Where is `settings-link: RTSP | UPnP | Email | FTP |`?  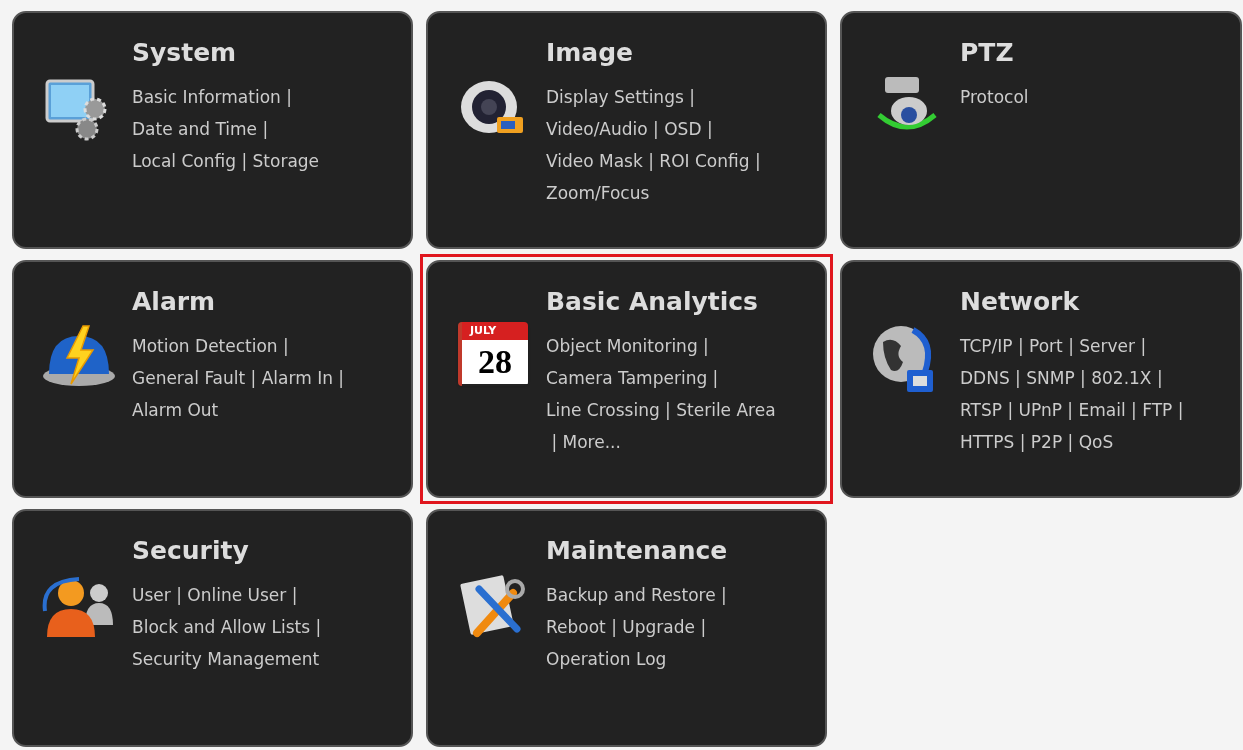
settings-link: RTSP | UPnP | Email | FTP | is located at coordinates (1072, 410).